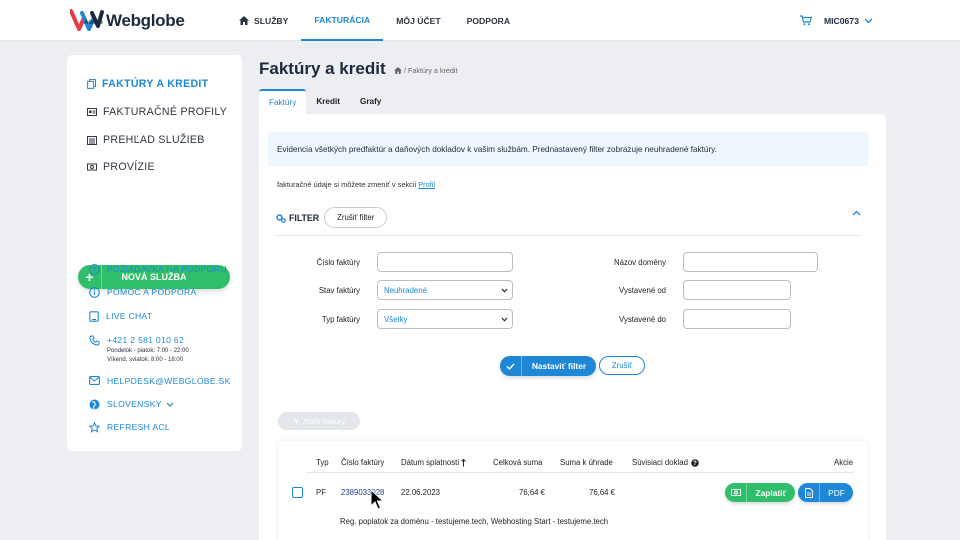  Describe the element at coordinates (445, 319) in the screenshot. I see `invoice-type-select: Všetky` at that location.